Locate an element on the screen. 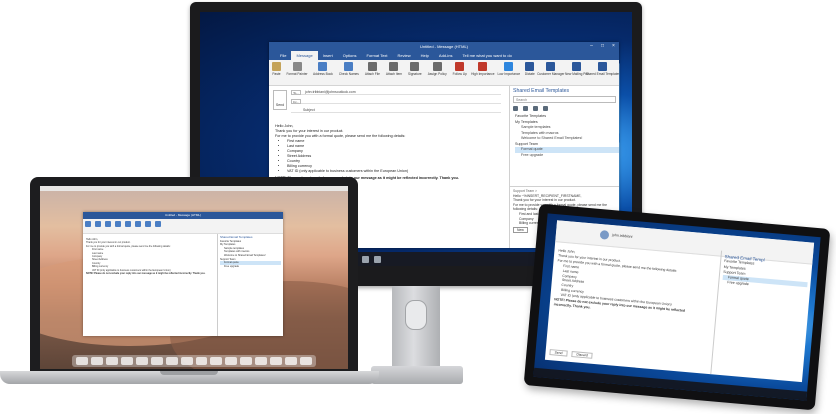 The image size is (836, 414). edit-icon is located at coordinates (525, 108).